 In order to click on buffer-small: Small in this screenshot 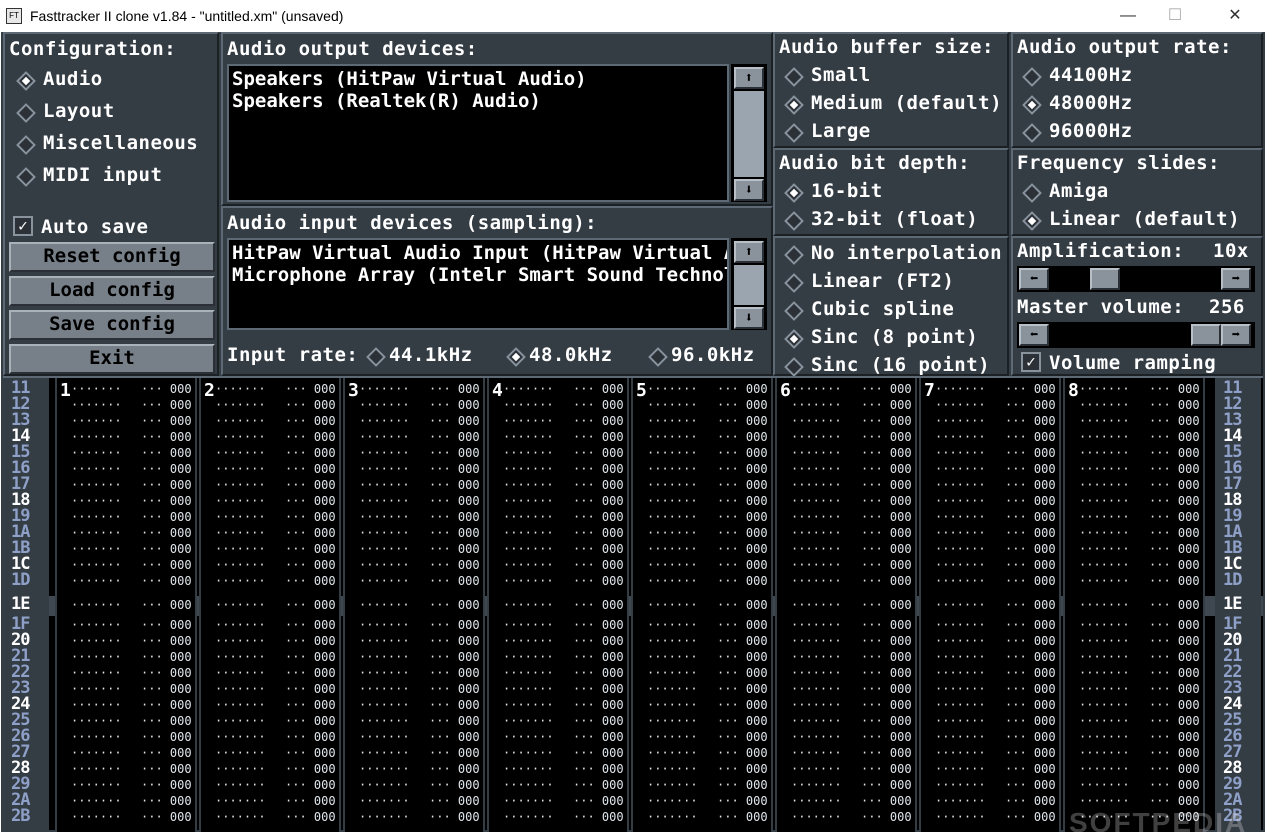, I will do `click(841, 75)`.